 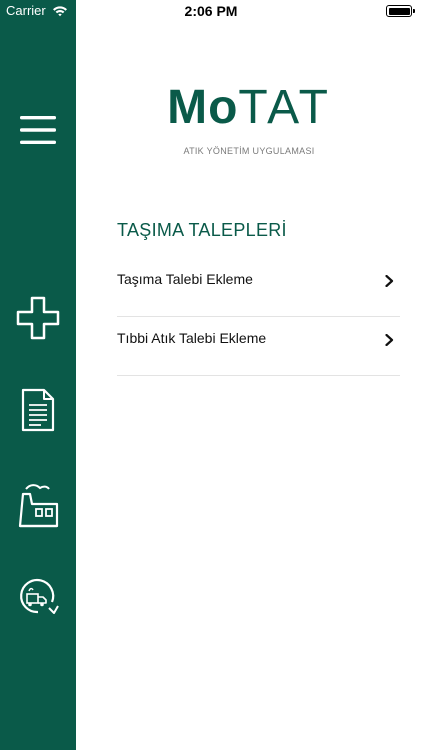 I want to click on battery-icon, so click(x=400, y=11).